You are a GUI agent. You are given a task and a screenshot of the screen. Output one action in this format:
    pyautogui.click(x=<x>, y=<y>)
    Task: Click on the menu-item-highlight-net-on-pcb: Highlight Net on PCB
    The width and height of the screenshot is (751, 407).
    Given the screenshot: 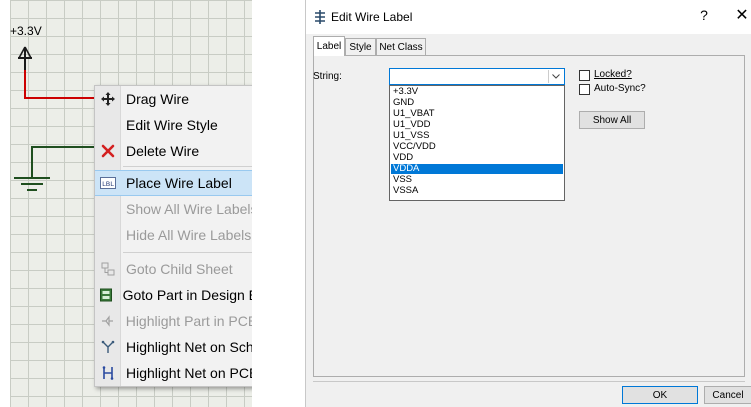 What is the action you would take?
    pyautogui.click(x=173, y=373)
    